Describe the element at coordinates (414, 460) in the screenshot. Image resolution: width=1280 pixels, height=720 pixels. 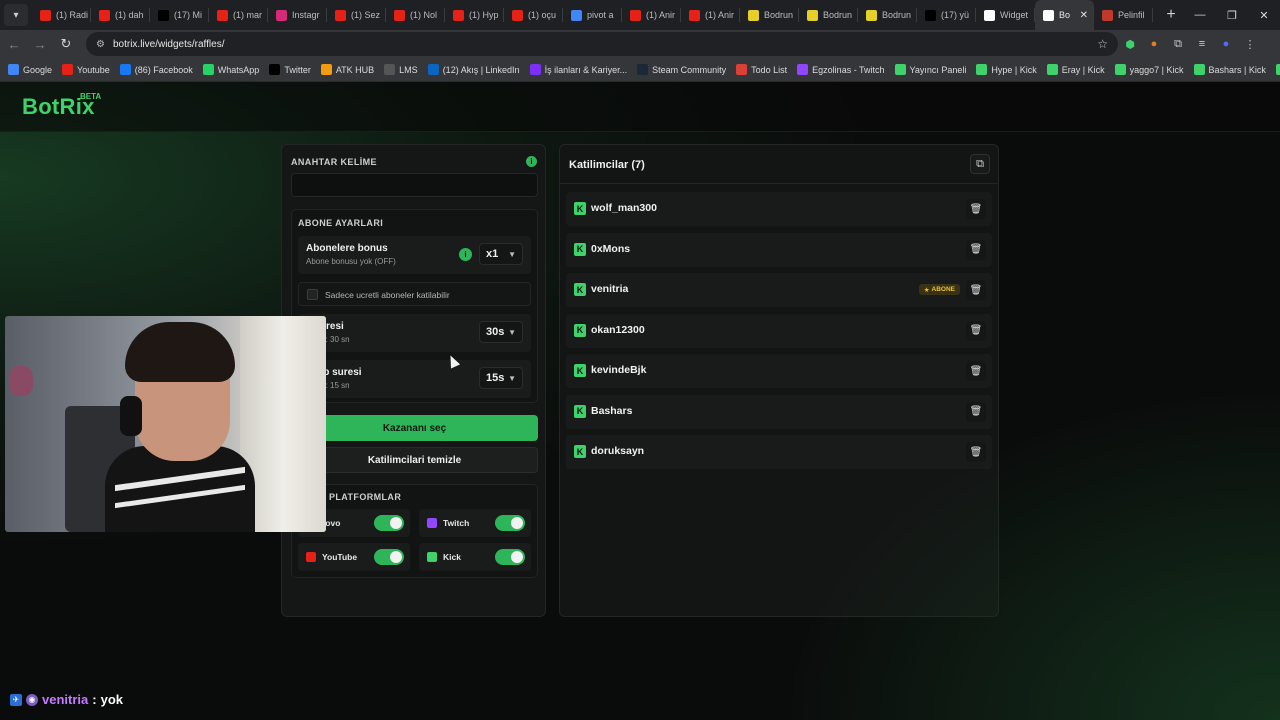
I see `clear-participants-button: Katilimcilari temizle` at that location.